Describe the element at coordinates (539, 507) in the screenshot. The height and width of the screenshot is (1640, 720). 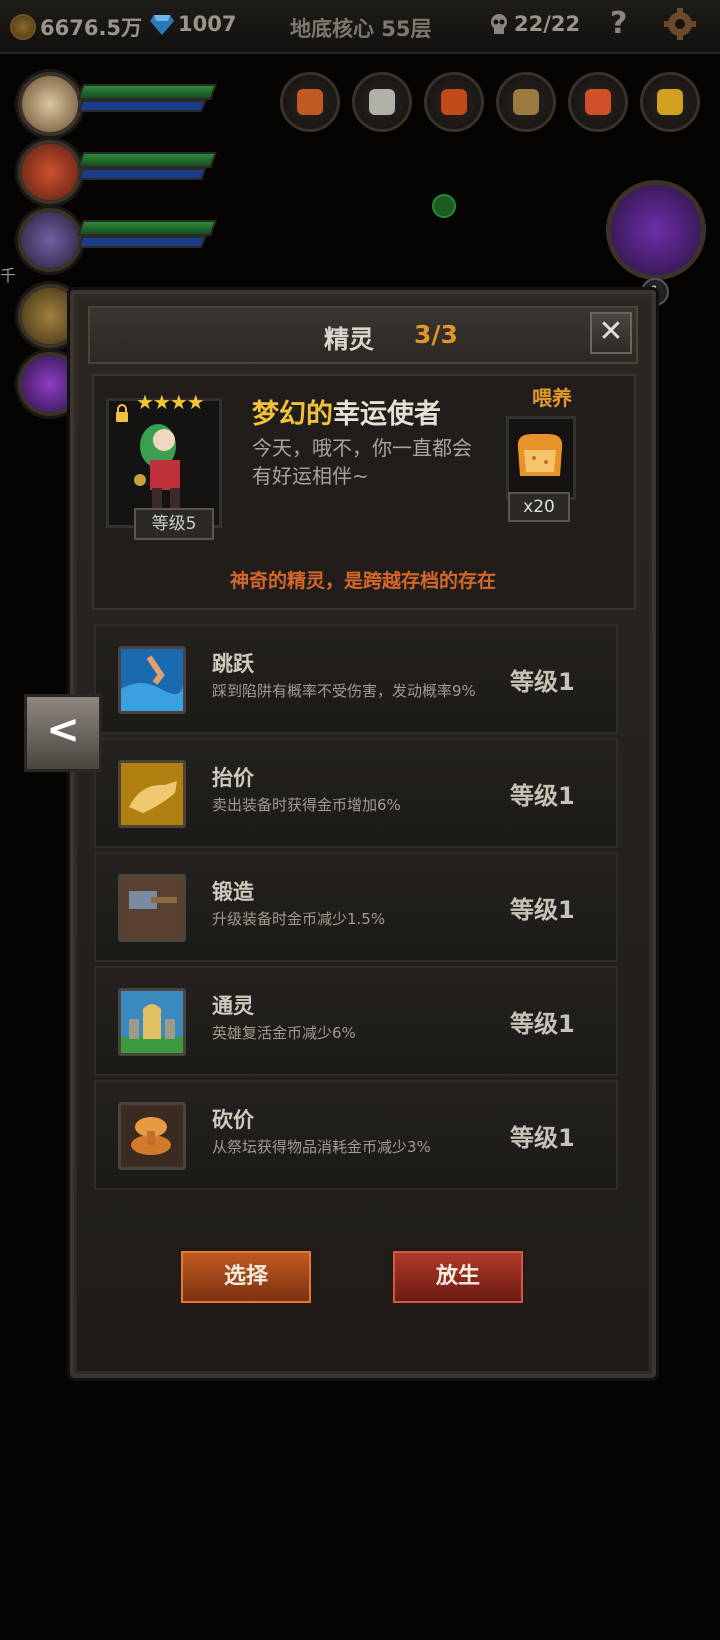
I see `feed-count: x20` at that location.